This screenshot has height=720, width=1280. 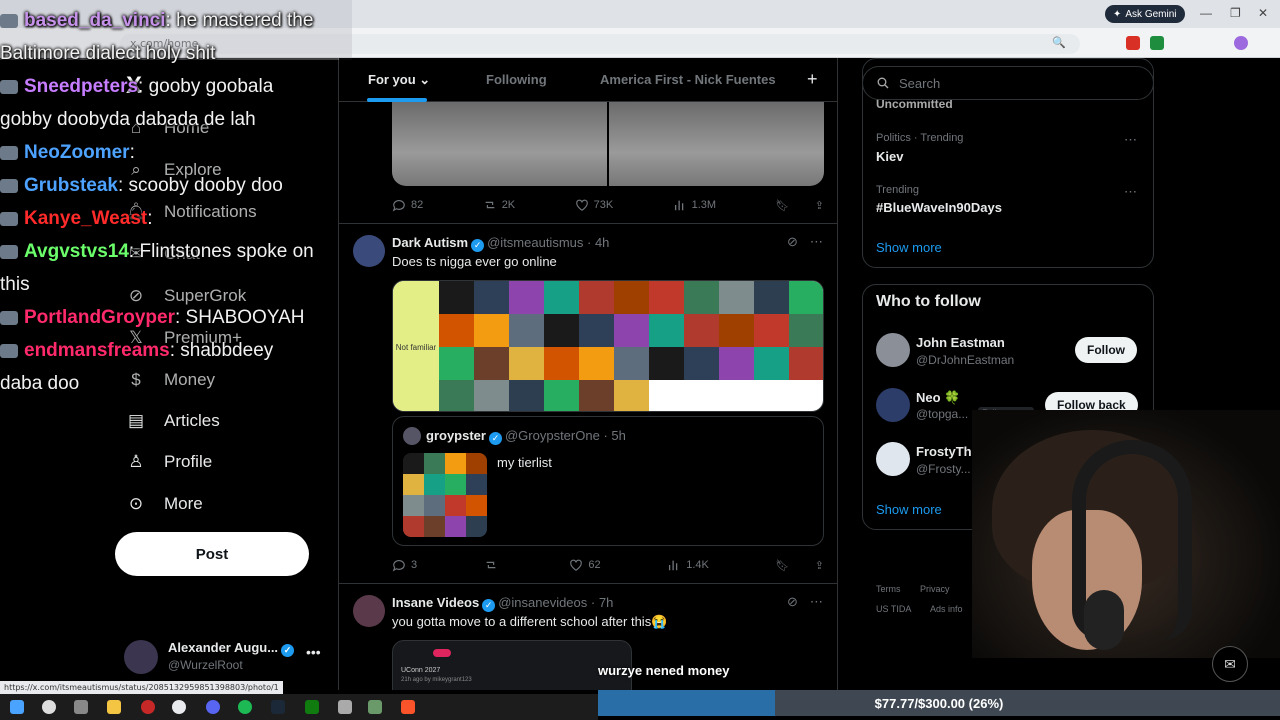 I want to click on chat-text: :, so click(x=150, y=218).